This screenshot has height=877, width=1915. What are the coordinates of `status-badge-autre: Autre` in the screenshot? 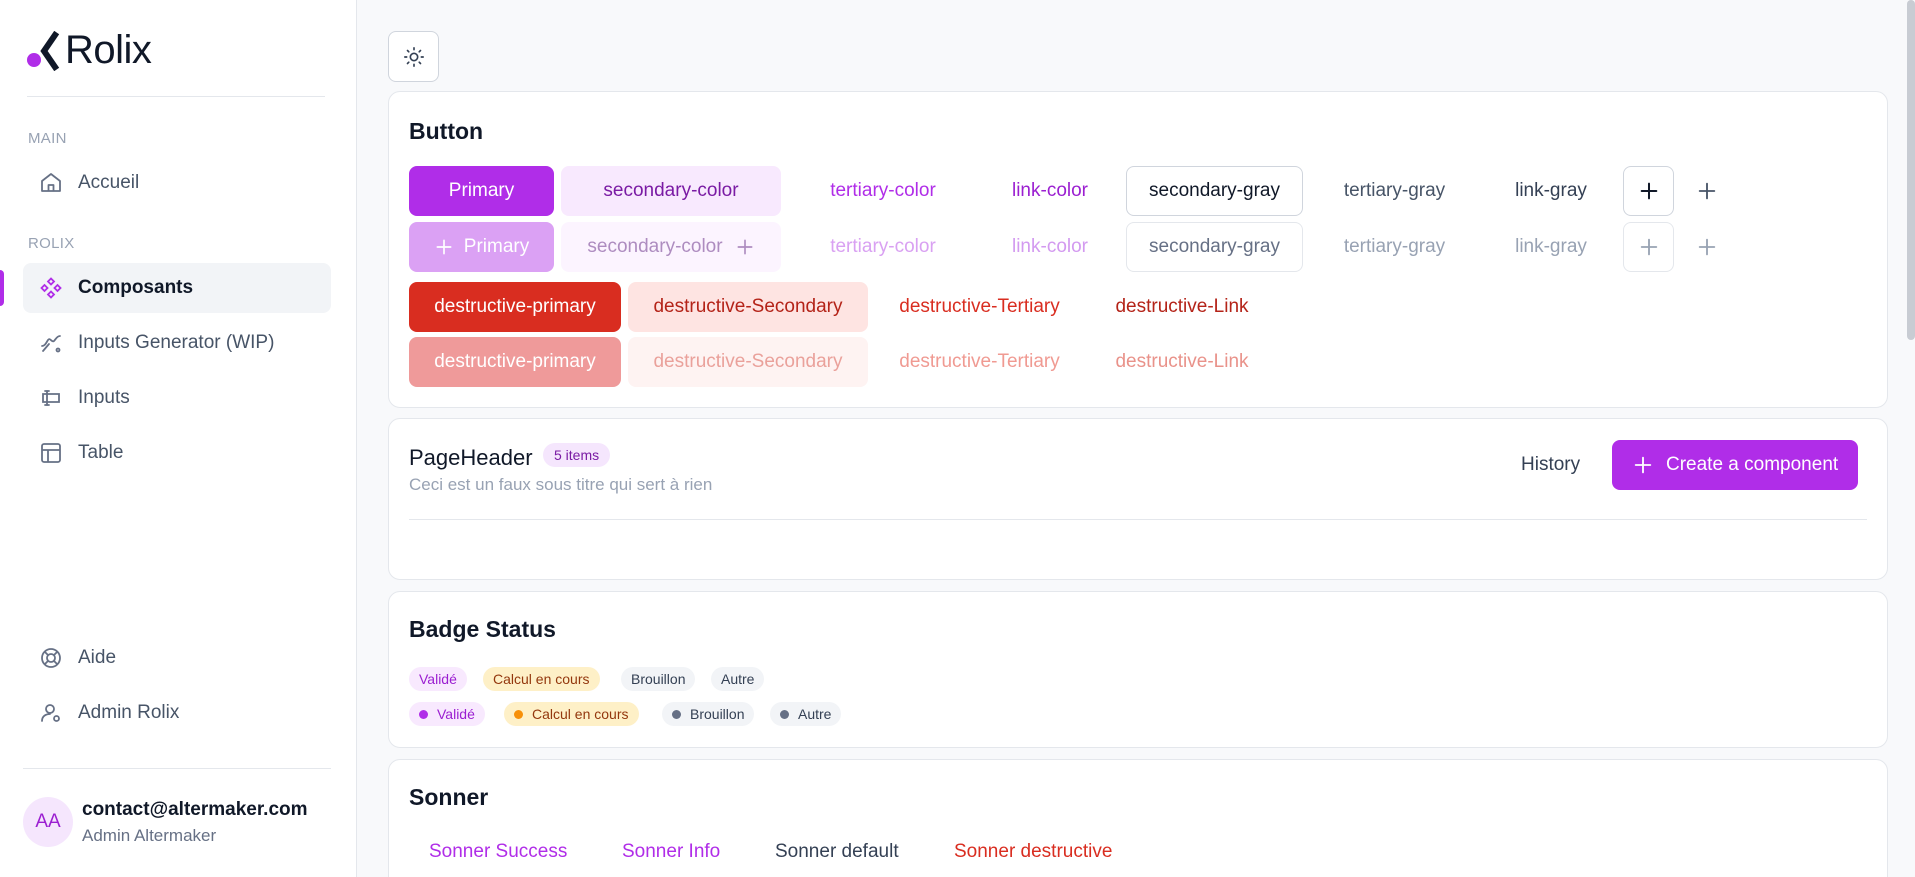 It's located at (738, 679).